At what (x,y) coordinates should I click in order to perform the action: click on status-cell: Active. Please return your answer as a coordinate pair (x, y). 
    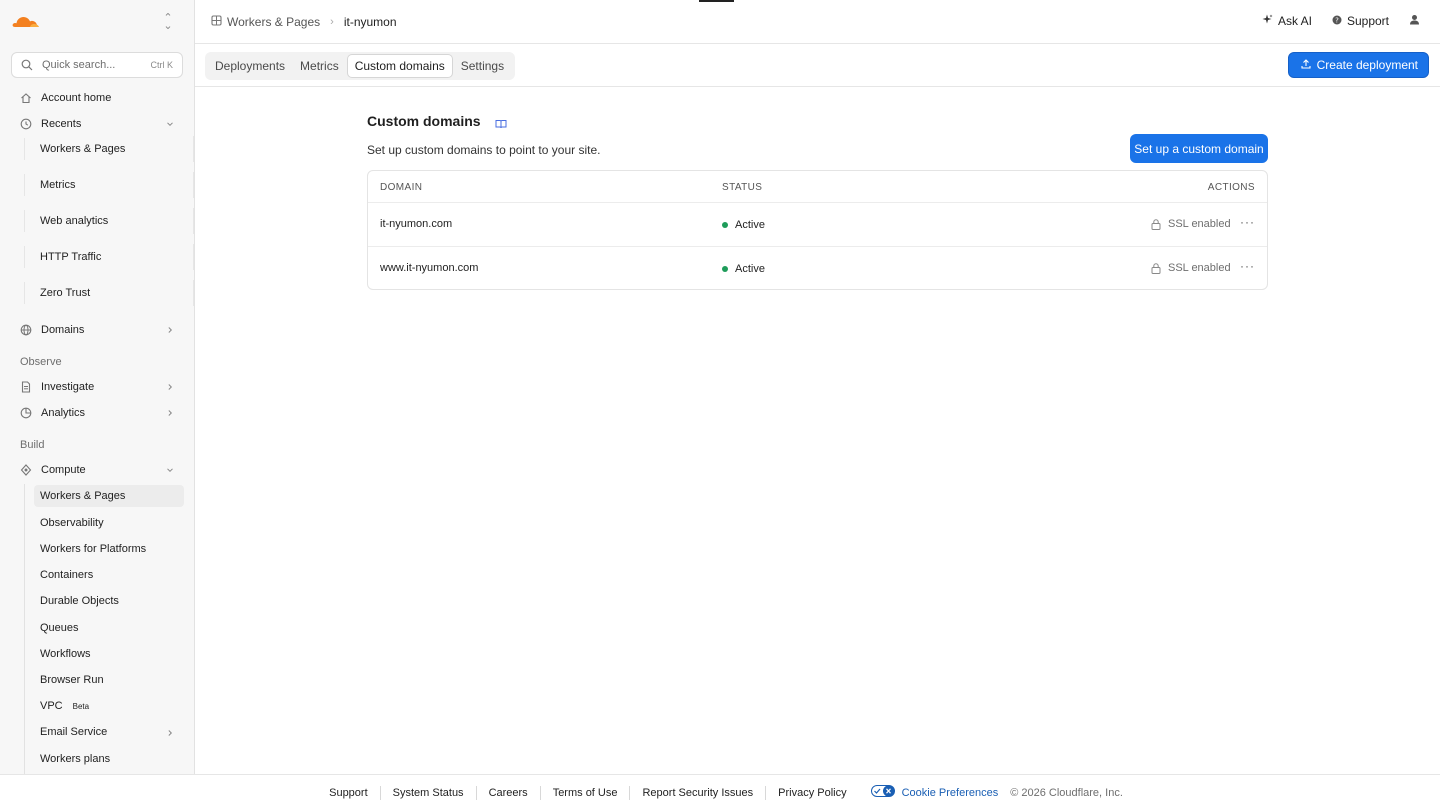
    Looking at the image, I should click on (743, 225).